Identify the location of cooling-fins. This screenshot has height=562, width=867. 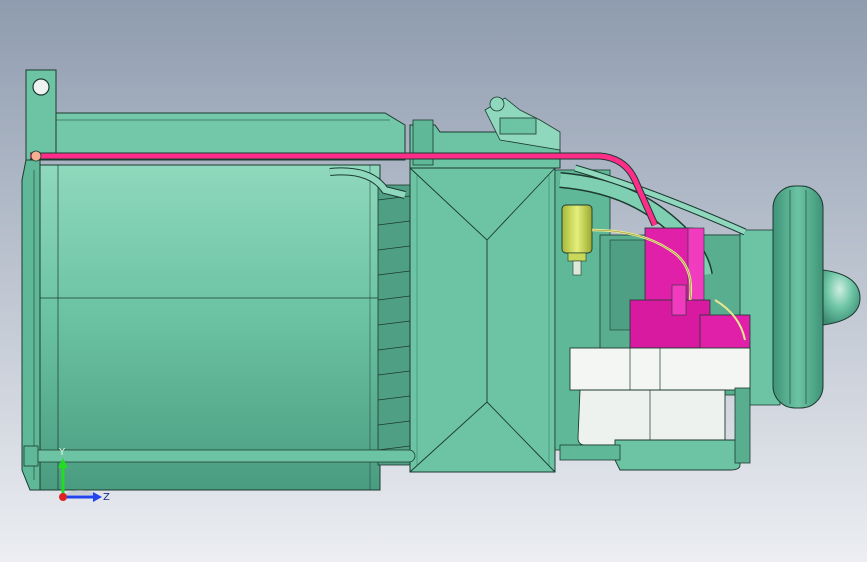
(394, 325).